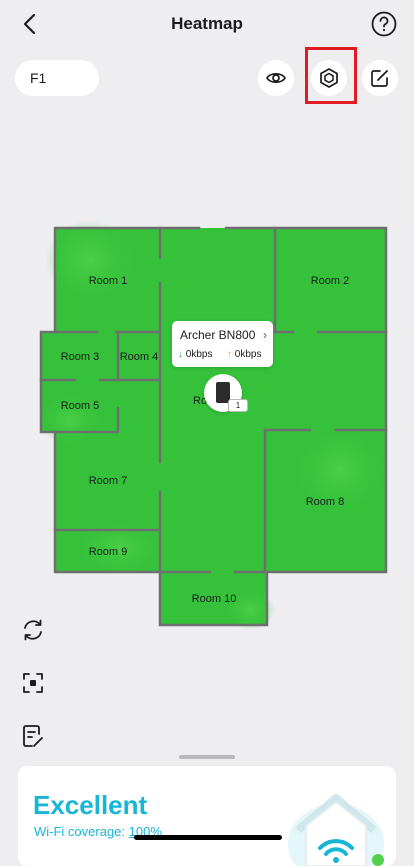 Image resolution: width=414 pixels, height=866 pixels. I want to click on edit-square-icon, so click(379, 78).